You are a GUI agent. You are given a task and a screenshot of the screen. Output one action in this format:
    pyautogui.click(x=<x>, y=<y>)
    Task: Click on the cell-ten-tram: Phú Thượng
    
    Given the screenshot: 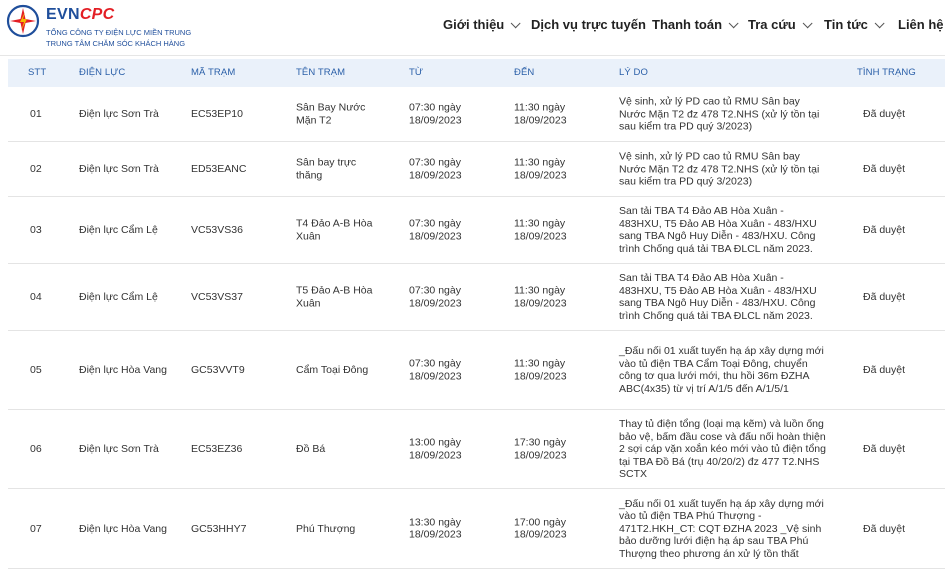 What is the action you would take?
    pyautogui.click(x=326, y=528)
    